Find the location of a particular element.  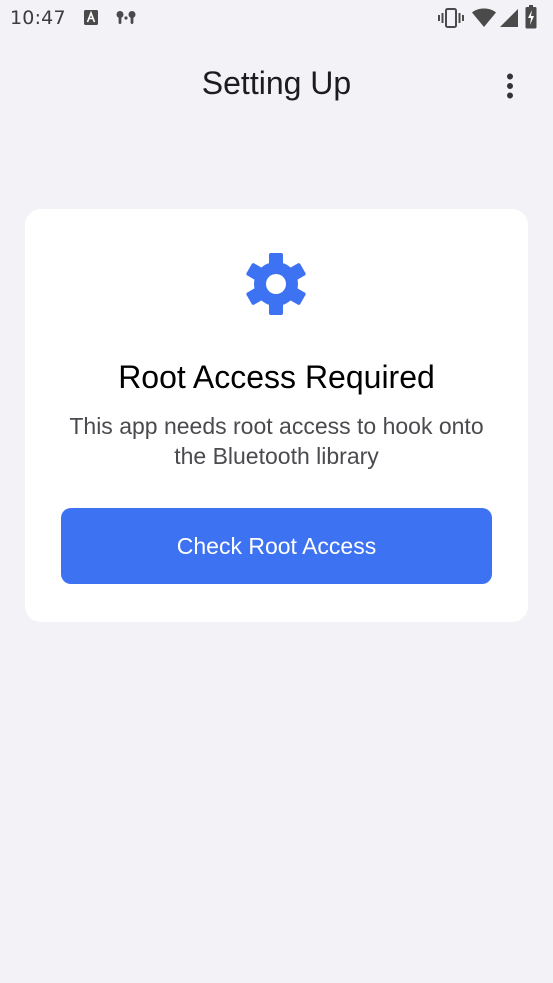

more-vert-icon is located at coordinates (510, 86).